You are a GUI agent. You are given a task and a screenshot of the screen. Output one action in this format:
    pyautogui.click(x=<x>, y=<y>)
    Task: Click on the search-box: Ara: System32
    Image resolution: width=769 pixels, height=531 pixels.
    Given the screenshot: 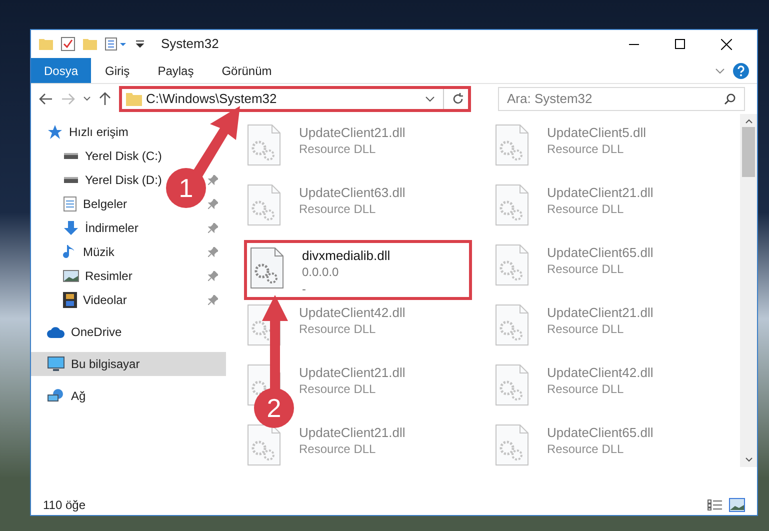 What is the action you would take?
    pyautogui.click(x=621, y=99)
    